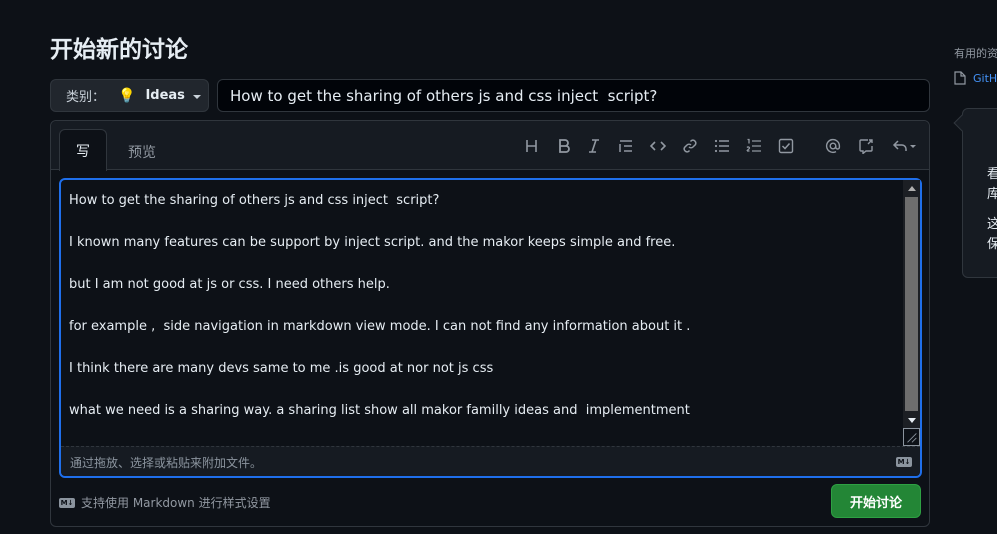  What do you see at coordinates (176, 502) in the screenshot?
I see `markdown-support-link: 支持使用 Markdown 进行样式设置` at bounding box center [176, 502].